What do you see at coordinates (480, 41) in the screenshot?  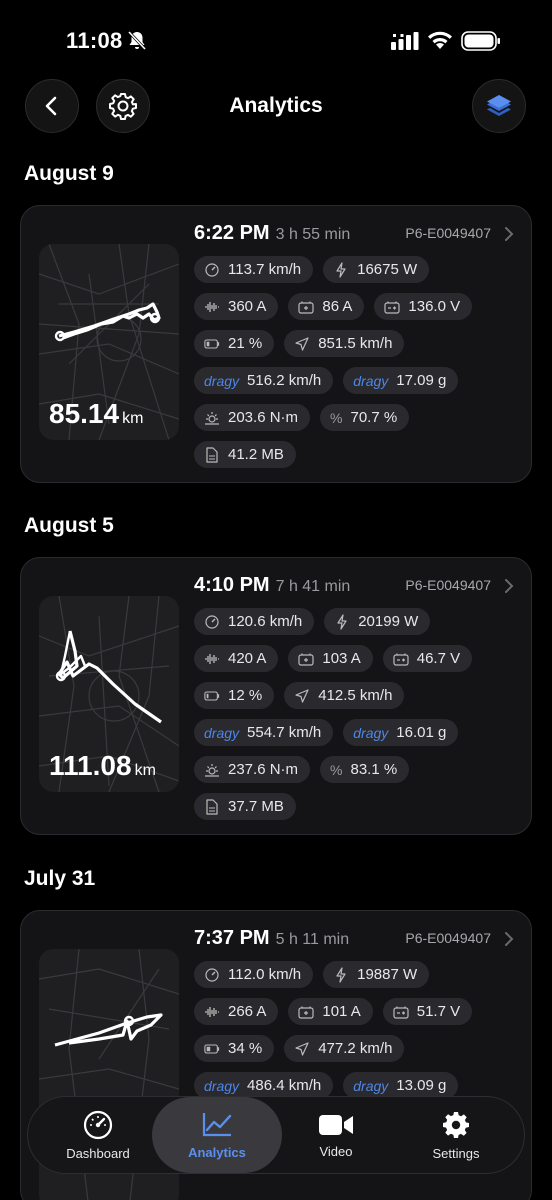 I see `battery-icon` at bounding box center [480, 41].